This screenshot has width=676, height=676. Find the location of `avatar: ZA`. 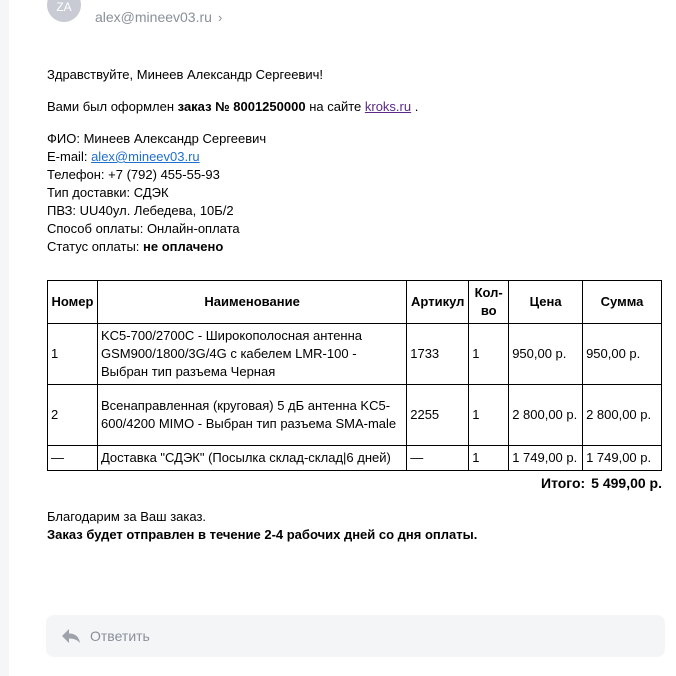

avatar: ZA is located at coordinates (64, 11).